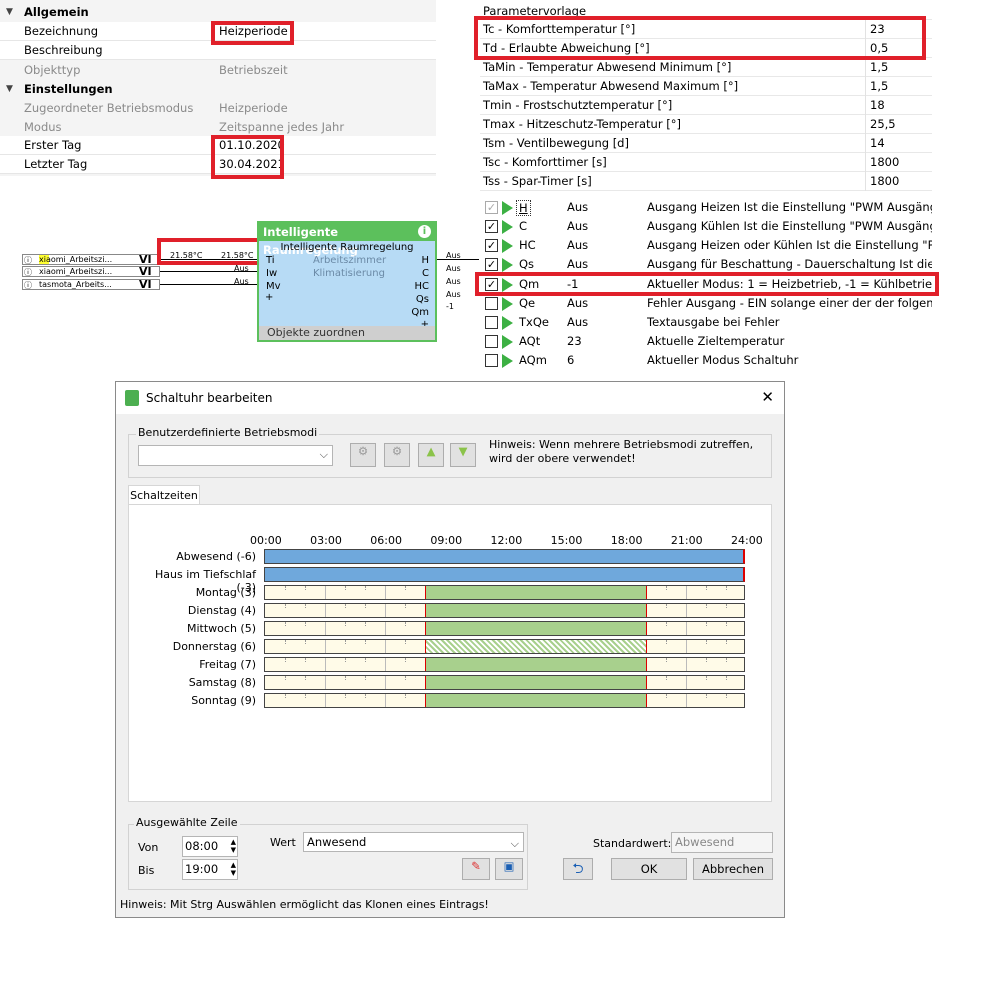  I want to click on param-row: Tsc - Komforttimer [s] 1800, so click(706, 162).